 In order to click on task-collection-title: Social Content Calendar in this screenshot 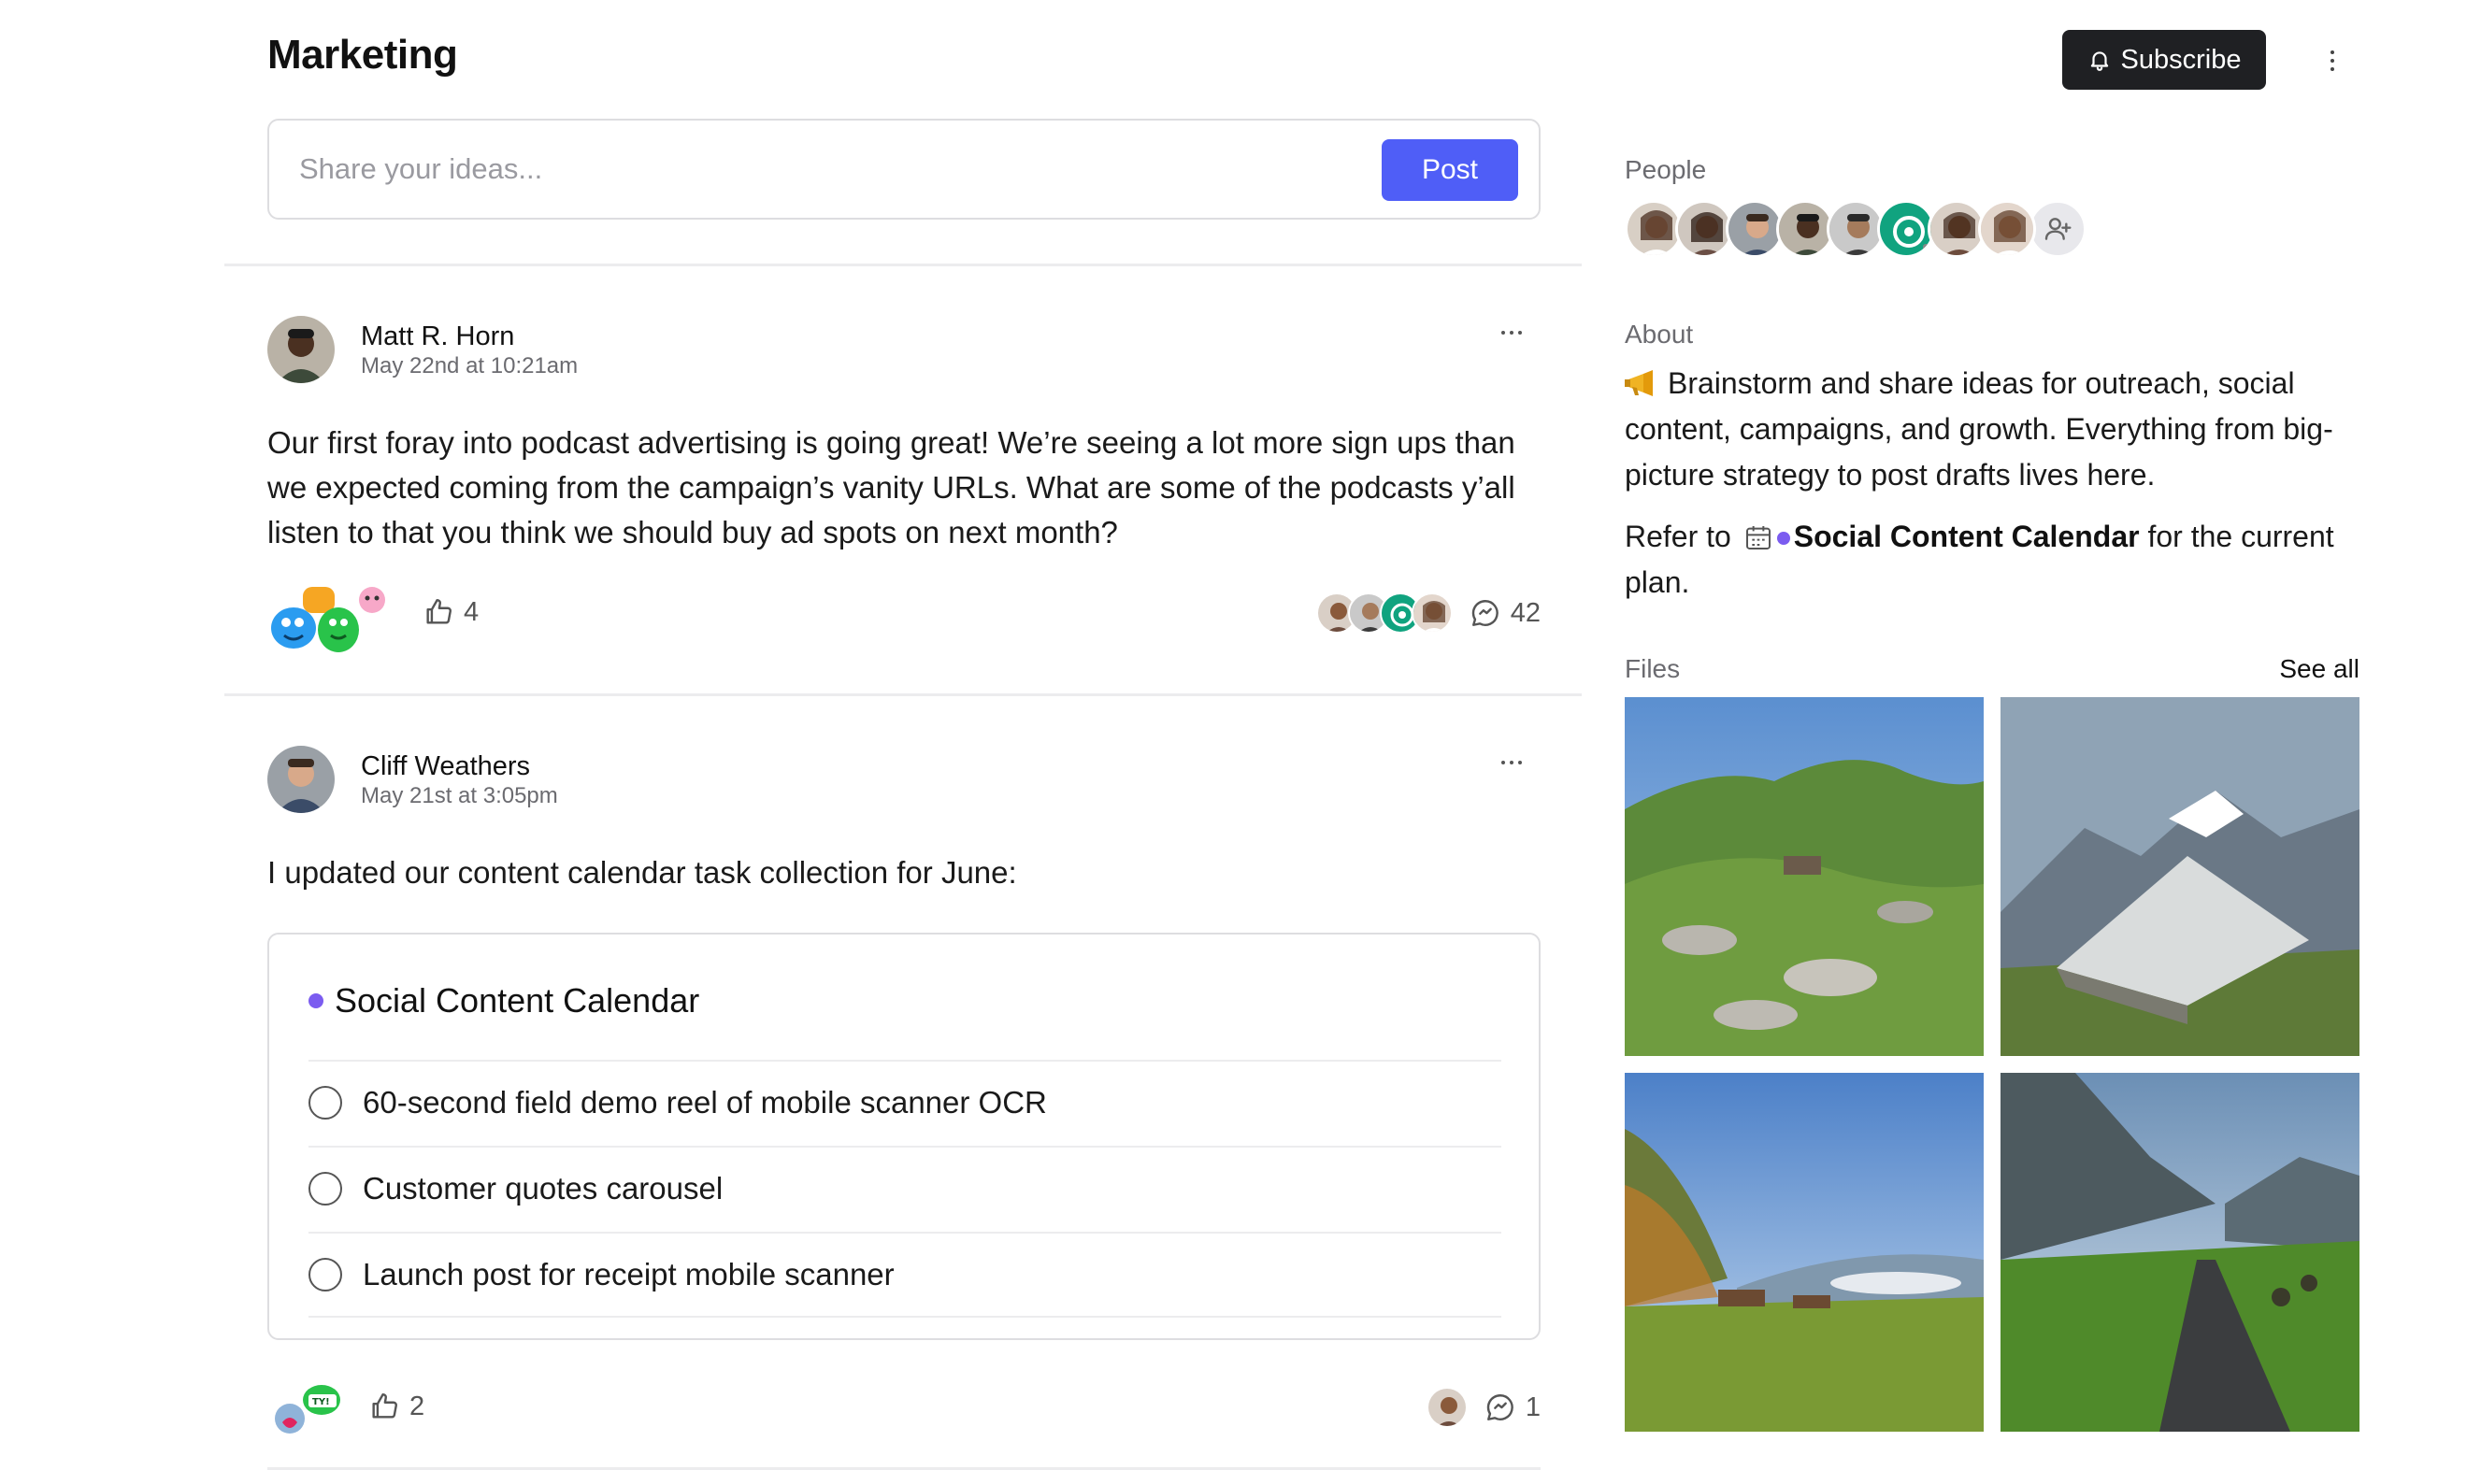, I will do `click(503, 1000)`.